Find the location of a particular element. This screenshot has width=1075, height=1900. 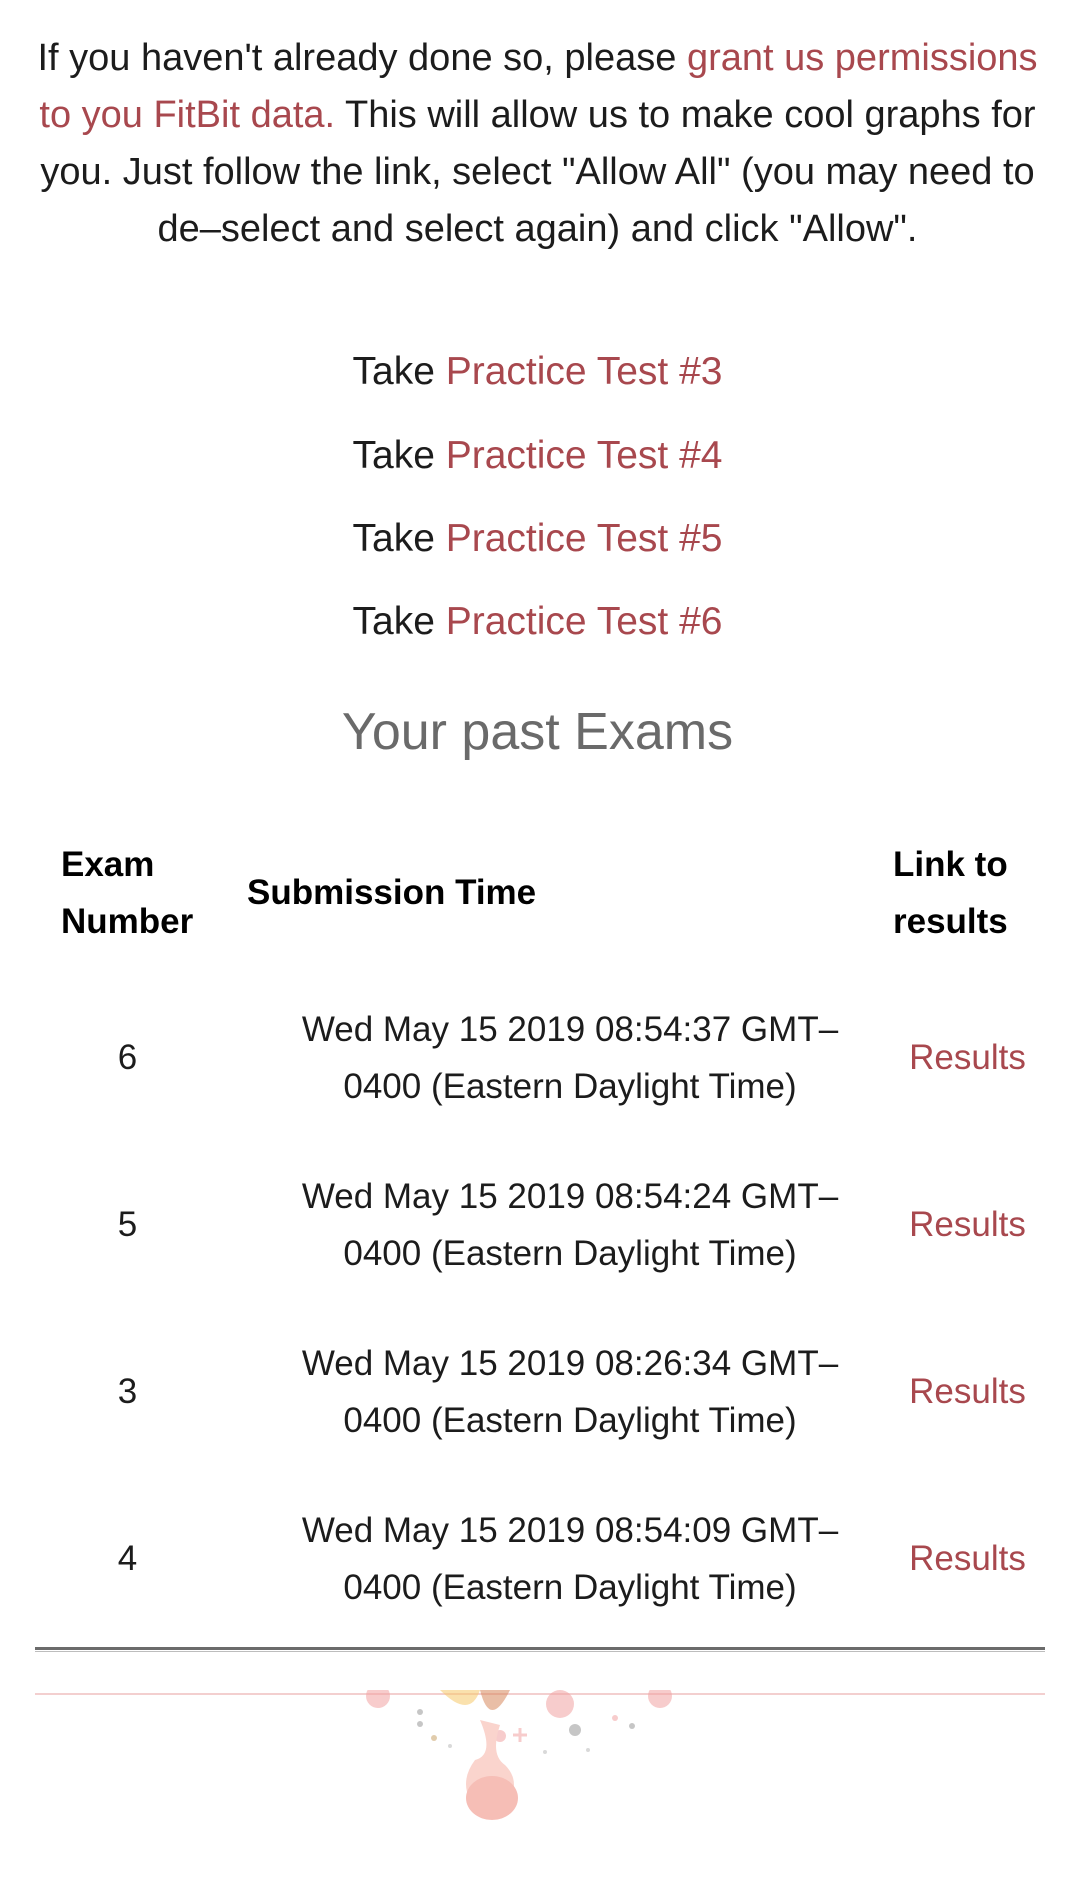

header-link-line2: results is located at coordinates (950, 921).